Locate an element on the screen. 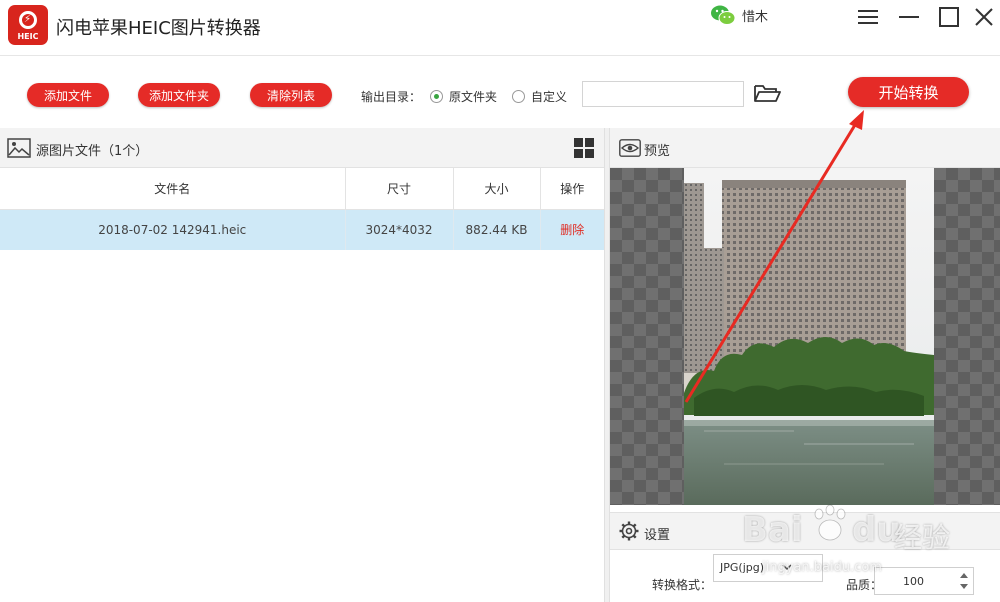  format-select: JPG(jpg) is located at coordinates (768, 568).